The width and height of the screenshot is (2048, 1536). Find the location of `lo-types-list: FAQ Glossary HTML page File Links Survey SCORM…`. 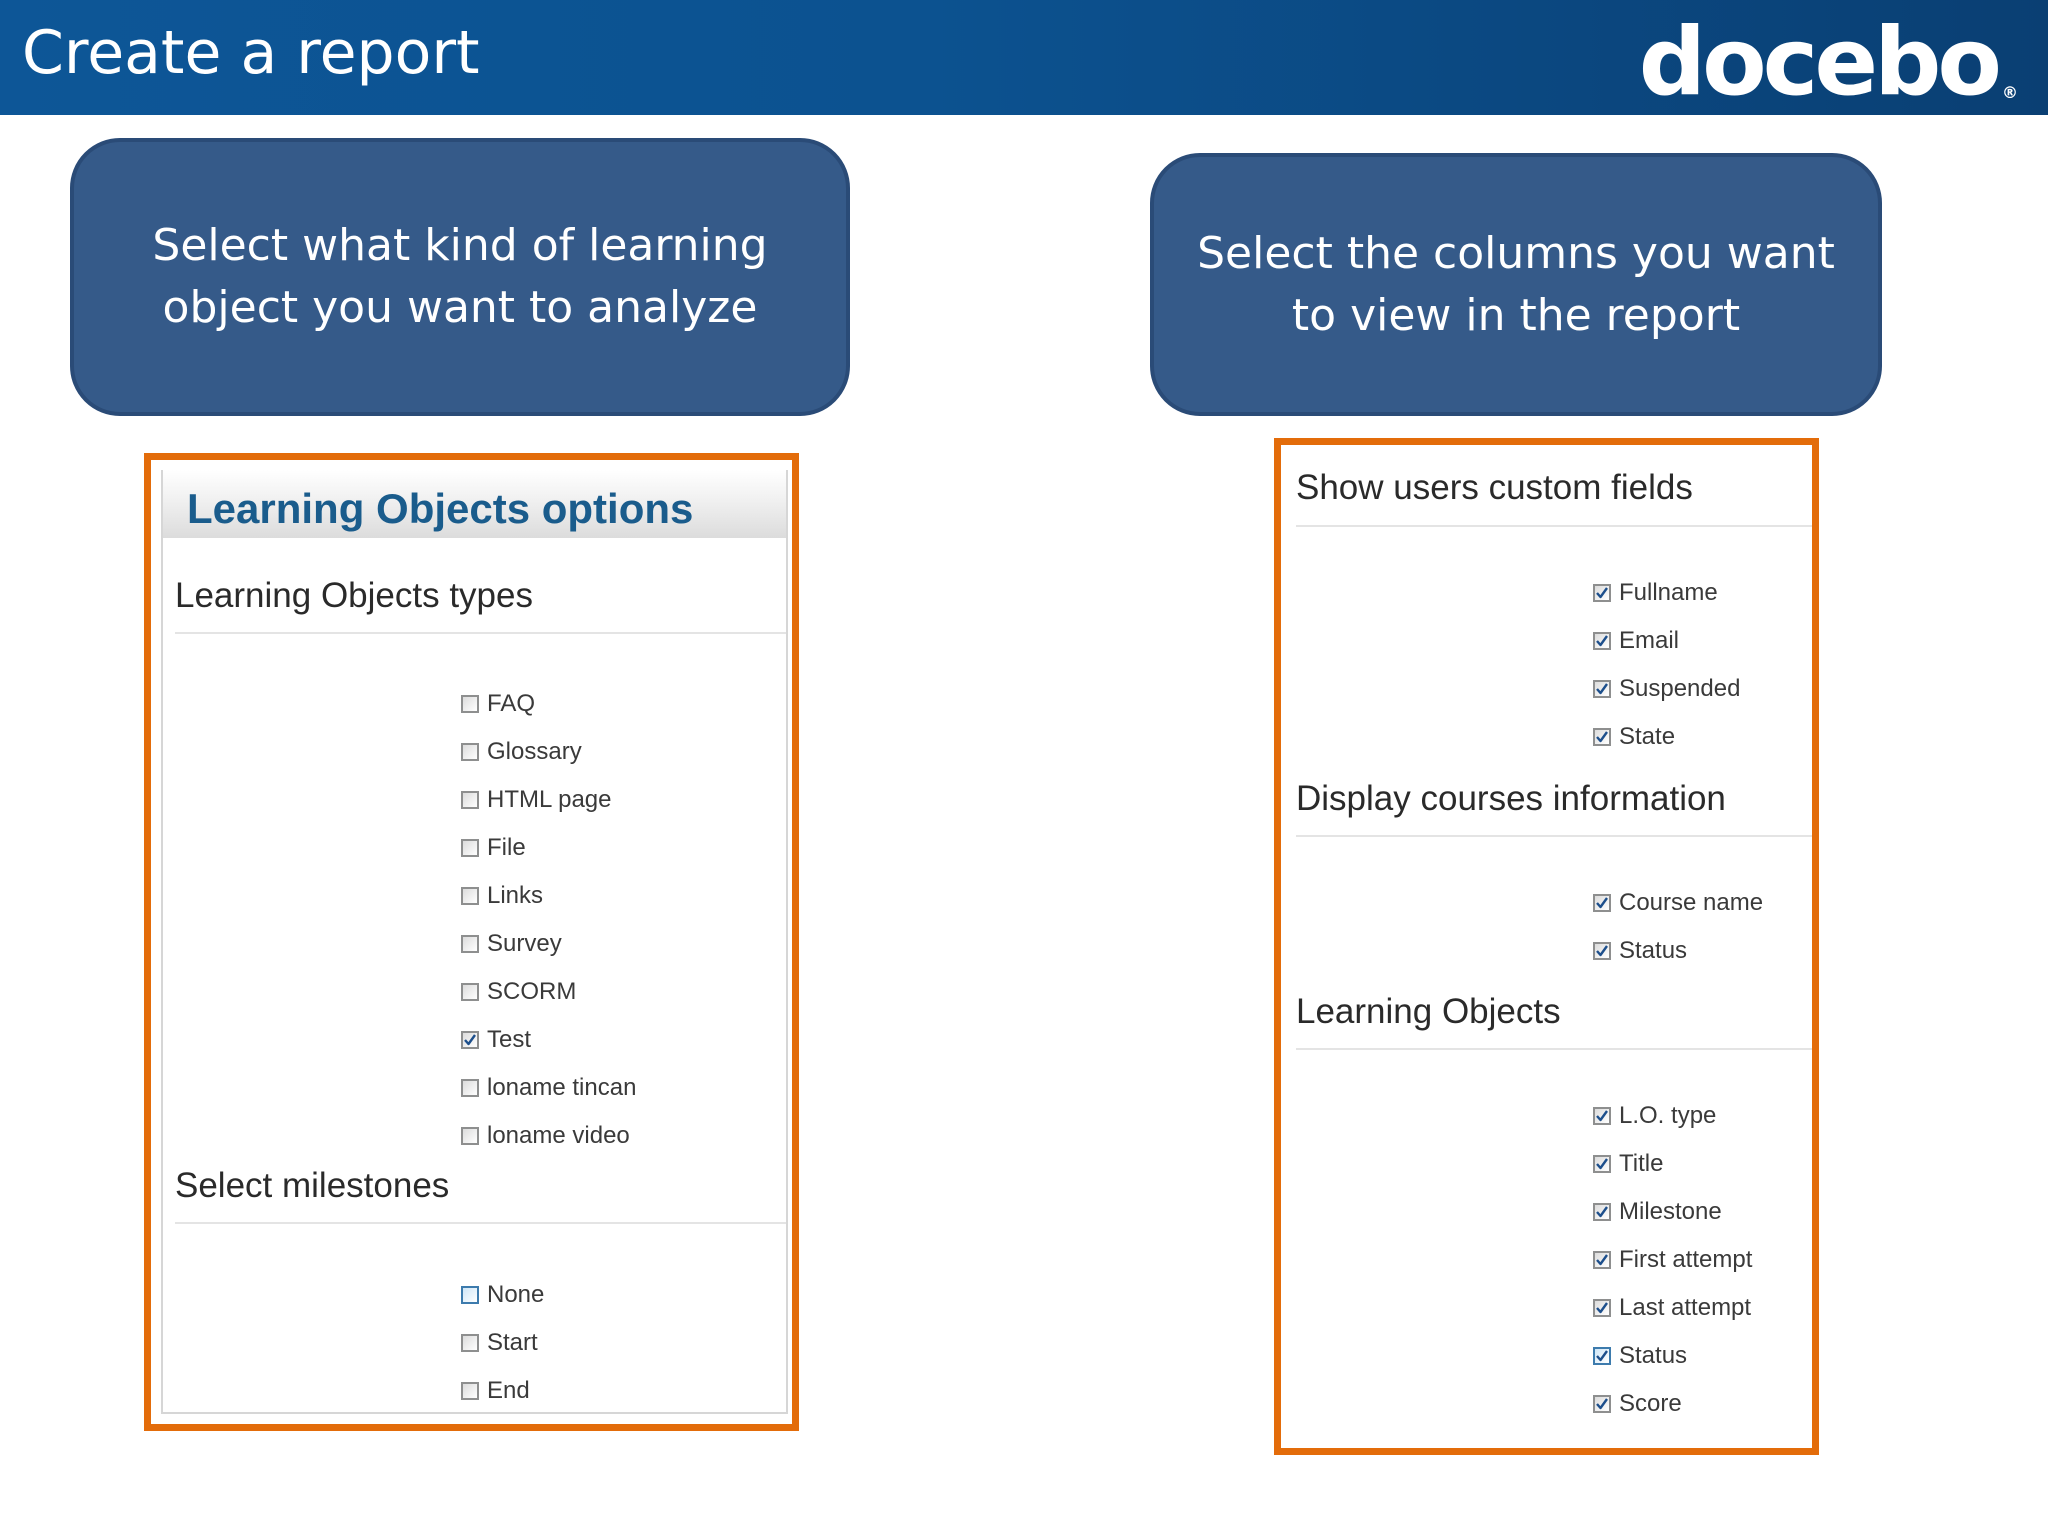

lo-types-list: FAQ Glossary HTML page File Links Survey SCORM… is located at coordinates (548, 920).